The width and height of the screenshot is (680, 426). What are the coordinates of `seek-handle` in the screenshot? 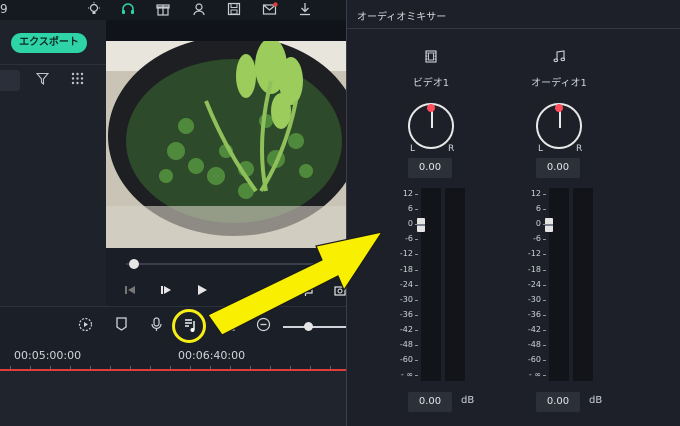 It's located at (133, 264).